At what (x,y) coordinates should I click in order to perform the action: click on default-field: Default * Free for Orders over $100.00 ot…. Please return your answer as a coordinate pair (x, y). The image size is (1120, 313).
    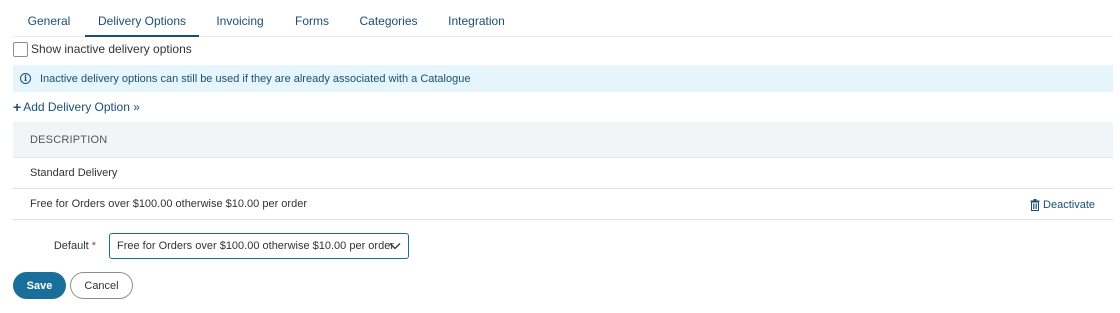
    Looking at the image, I should click on (211, 246).